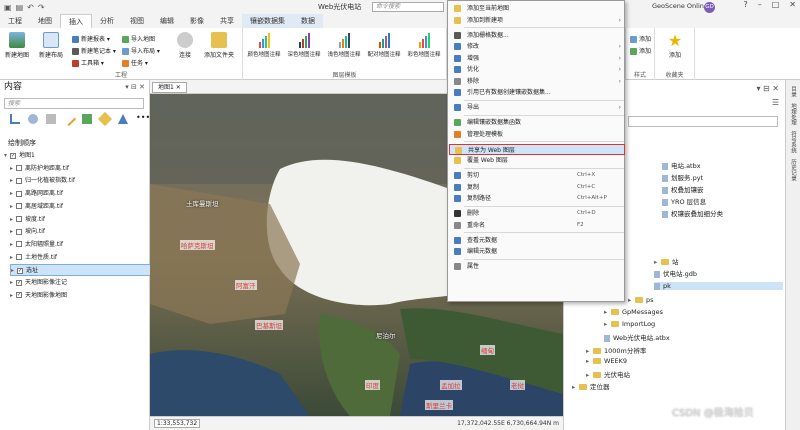 This screenshot has height=430, width=800. I want to click on catalog-item: YRO 层信息, so click(684, 201).